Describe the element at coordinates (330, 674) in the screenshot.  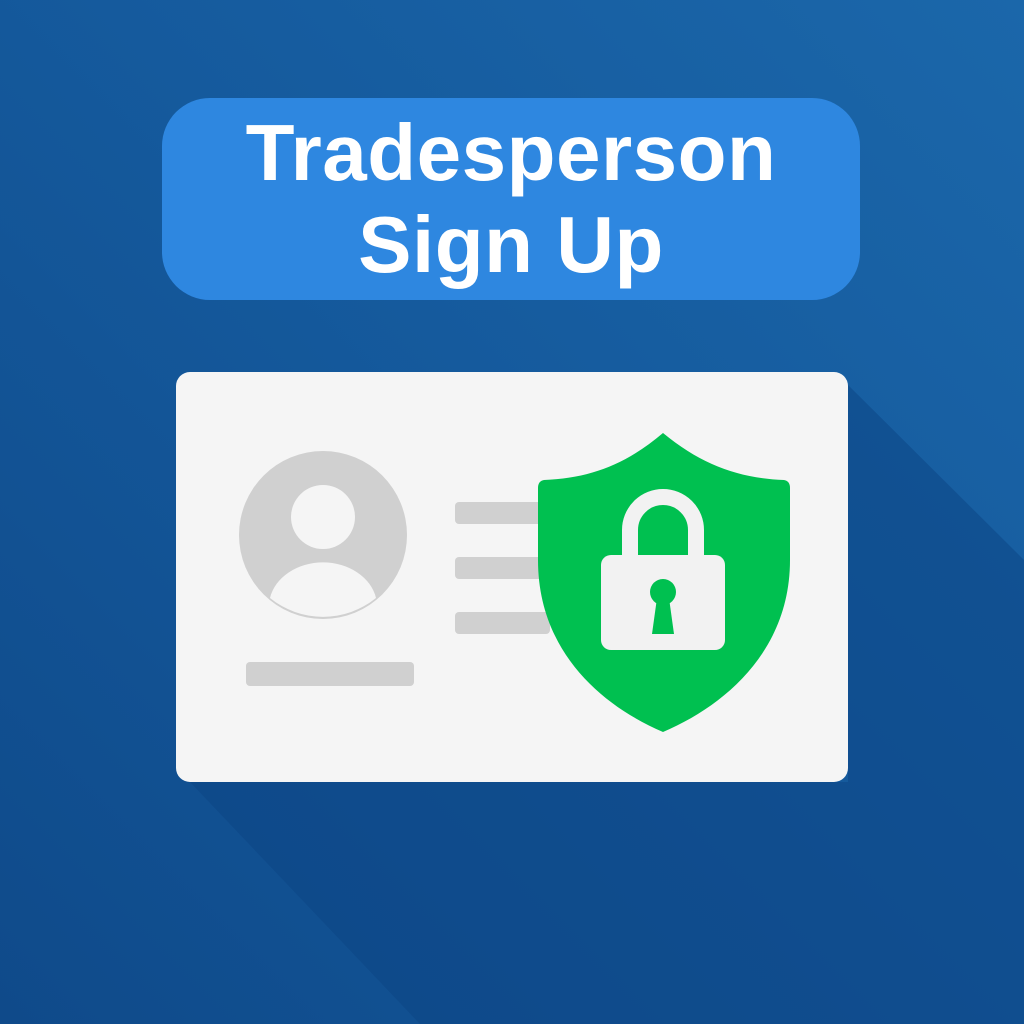
I see `name-placeholder-bar` at that location.